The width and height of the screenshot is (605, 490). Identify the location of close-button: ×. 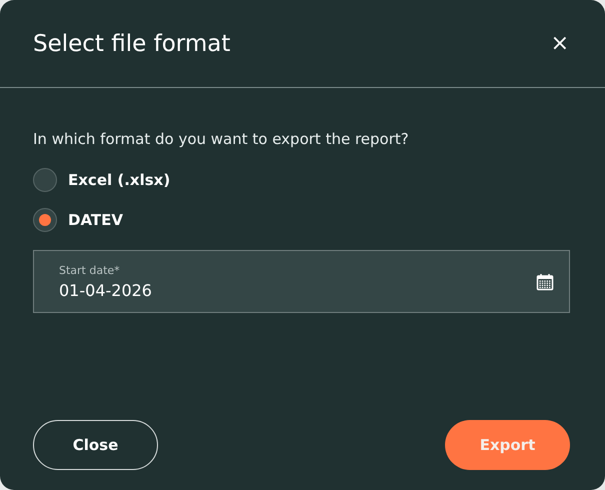
(559, 43).